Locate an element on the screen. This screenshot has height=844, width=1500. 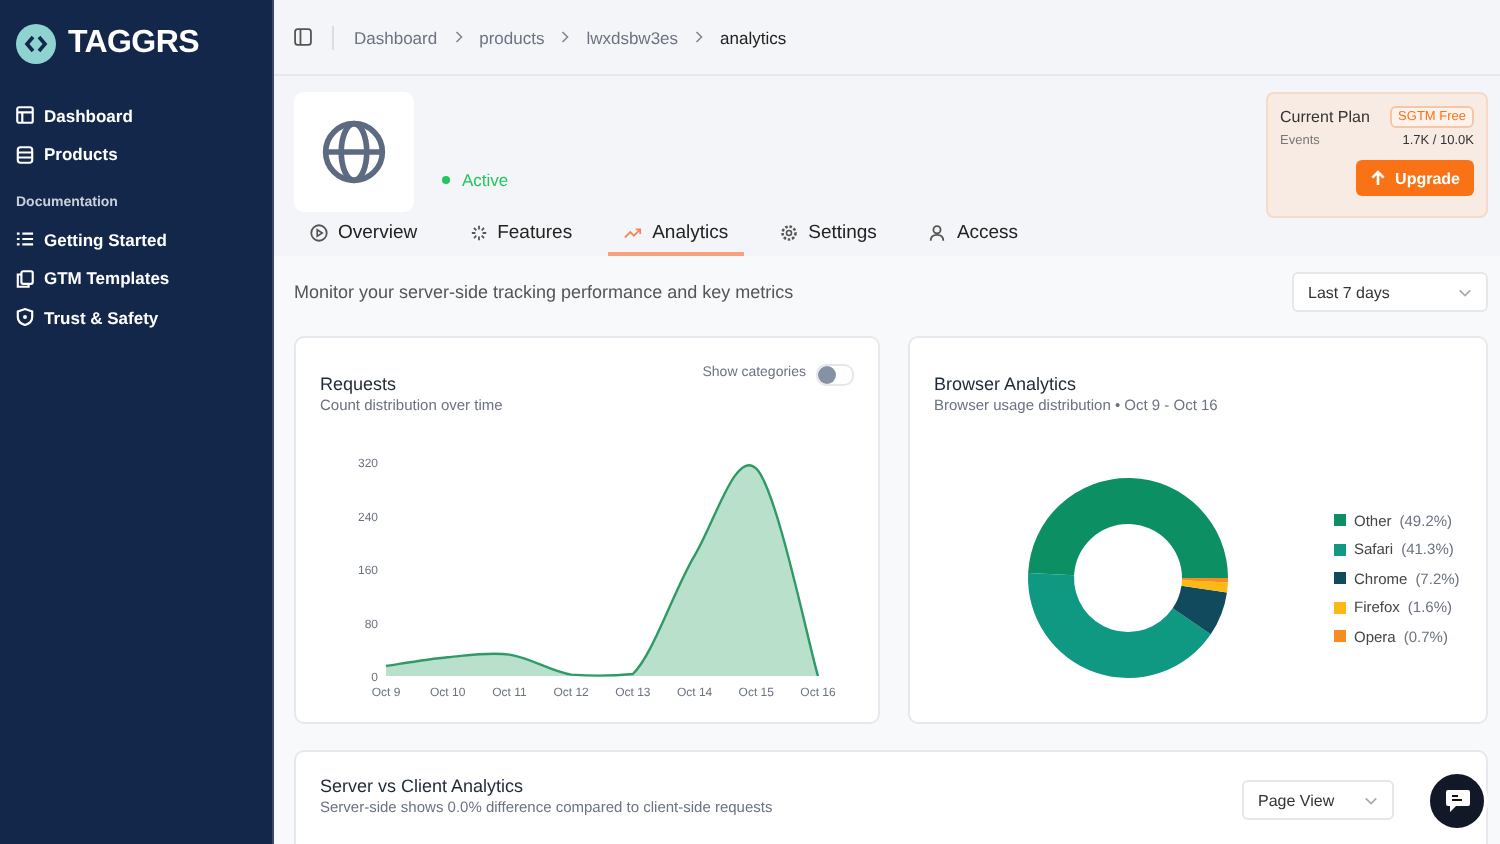
copy-icon is located at coordinates (25, 278).